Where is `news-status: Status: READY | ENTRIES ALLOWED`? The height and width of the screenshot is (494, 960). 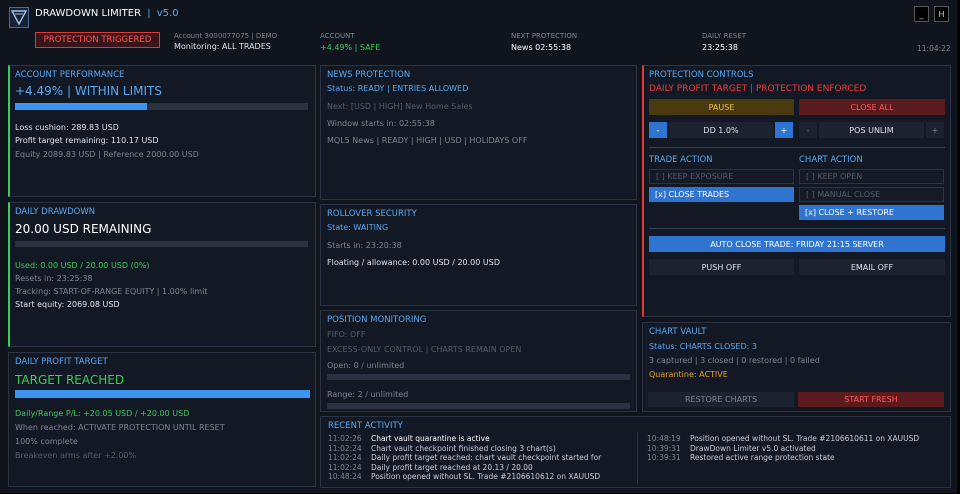
news-status: Status: READY | ENTRIES ALLOWED is located at coordinates (398, 88).